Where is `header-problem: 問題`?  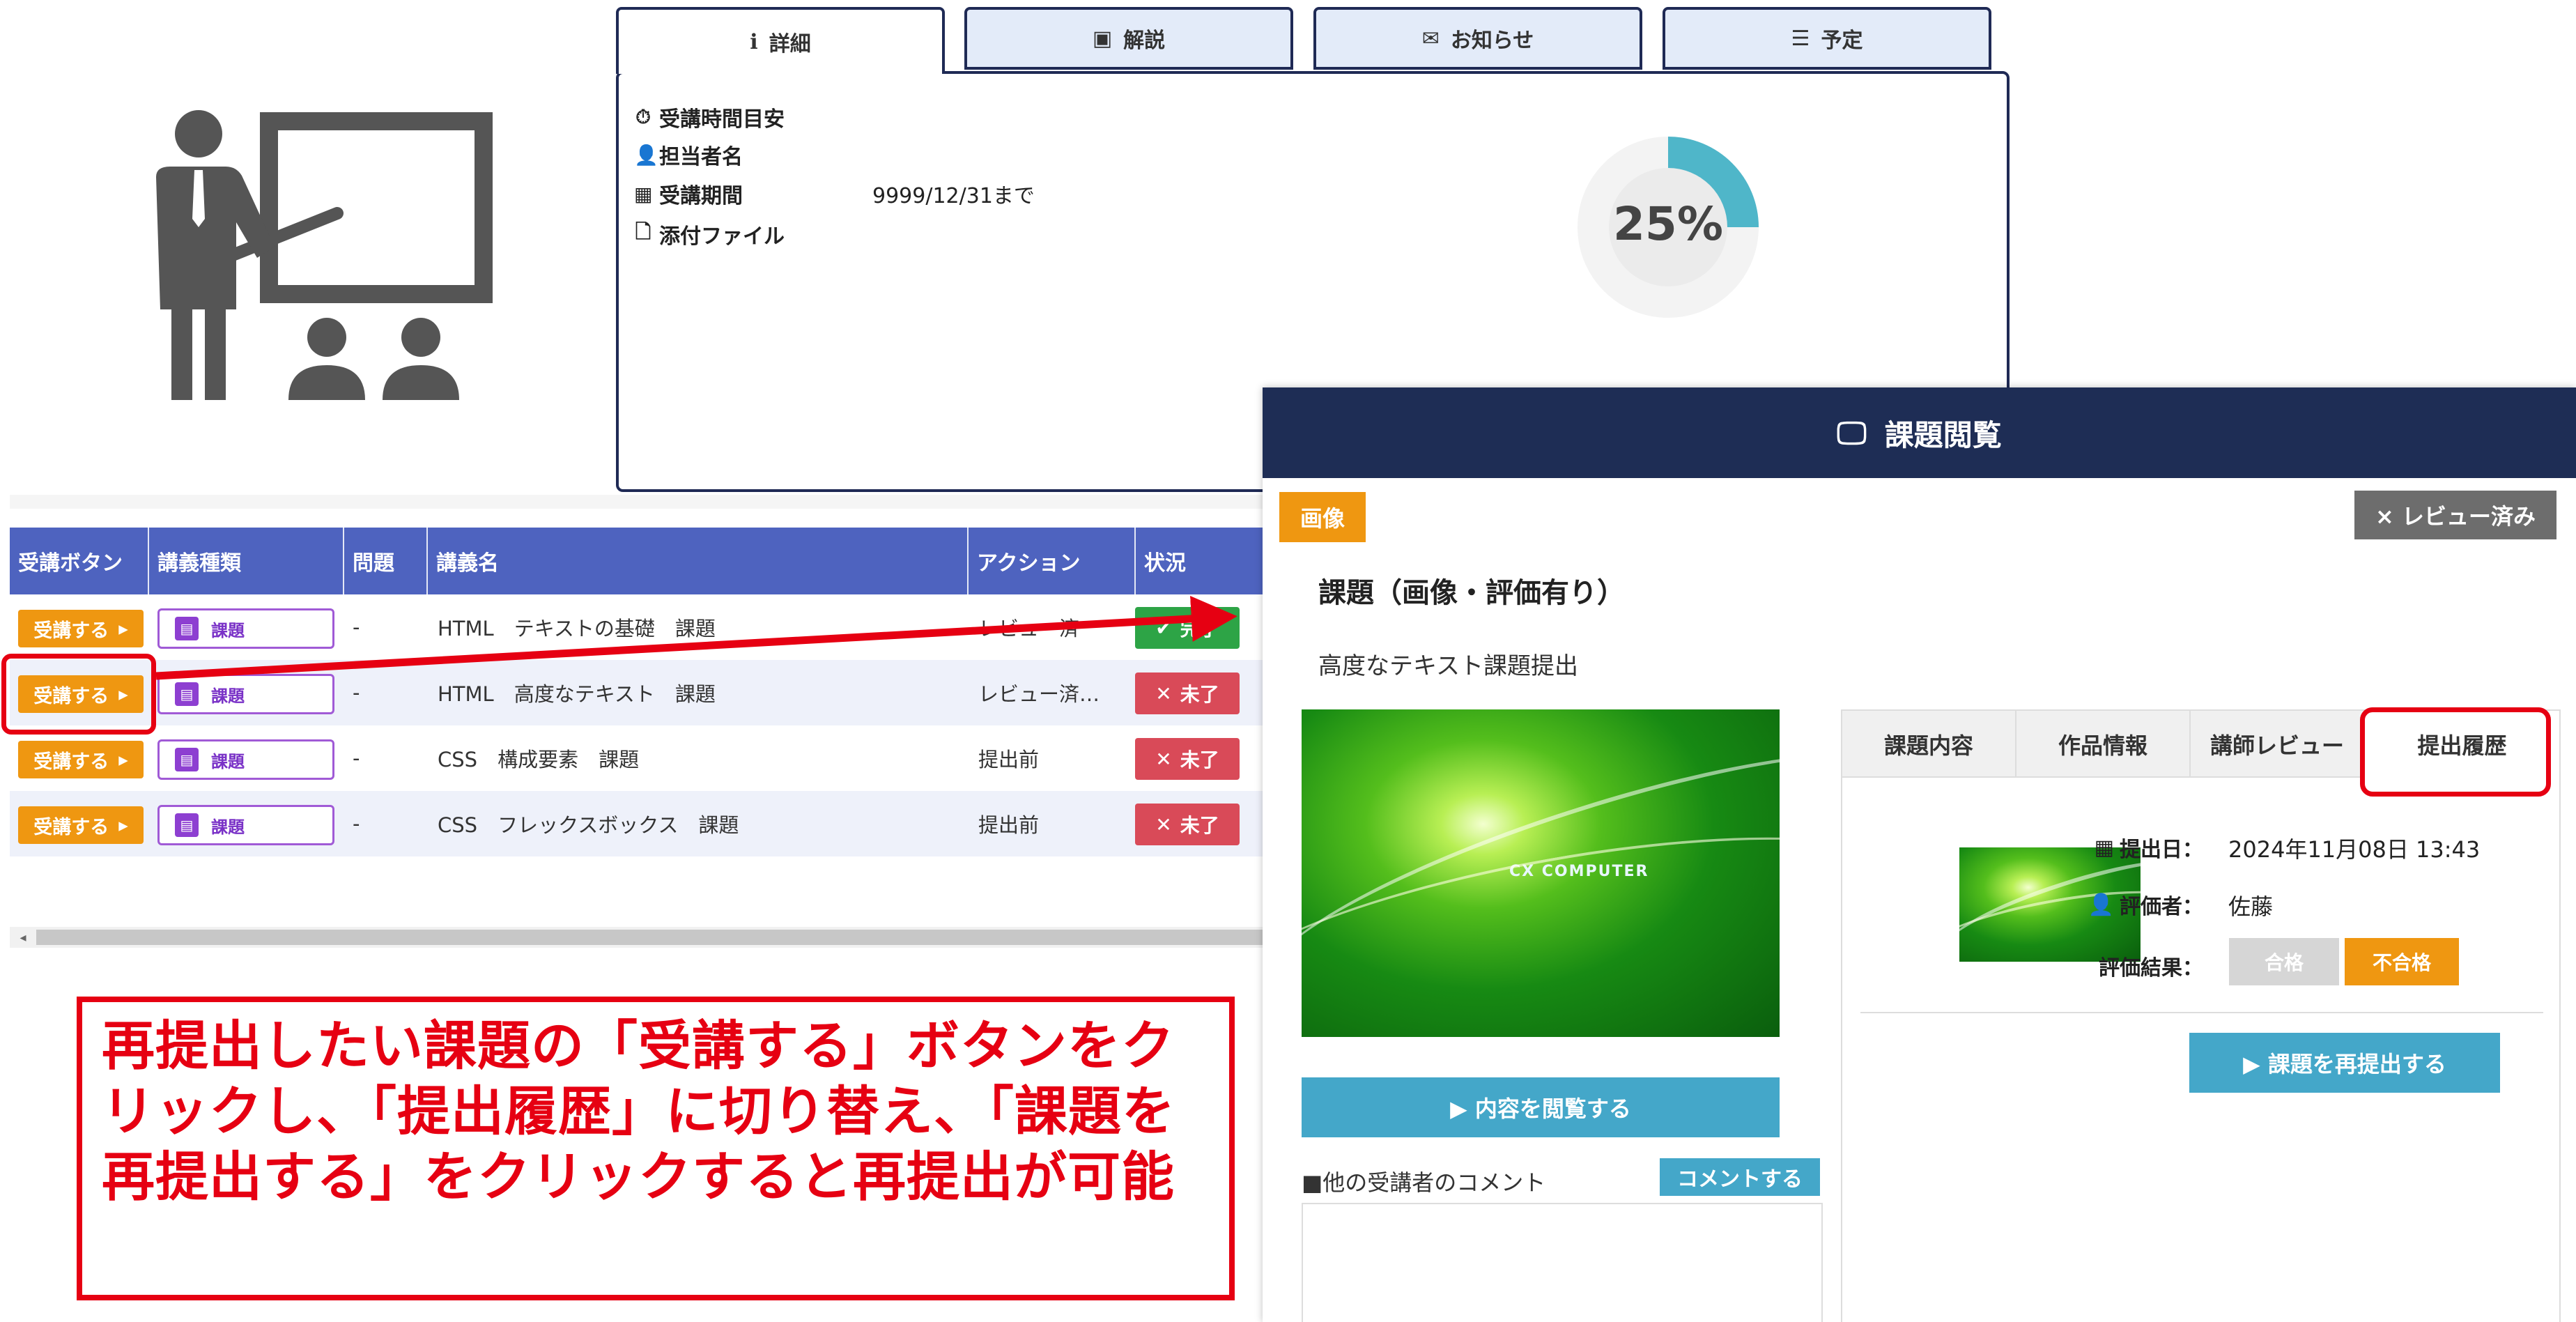
header-problem: 問題 is located at coordinates (386, 561).